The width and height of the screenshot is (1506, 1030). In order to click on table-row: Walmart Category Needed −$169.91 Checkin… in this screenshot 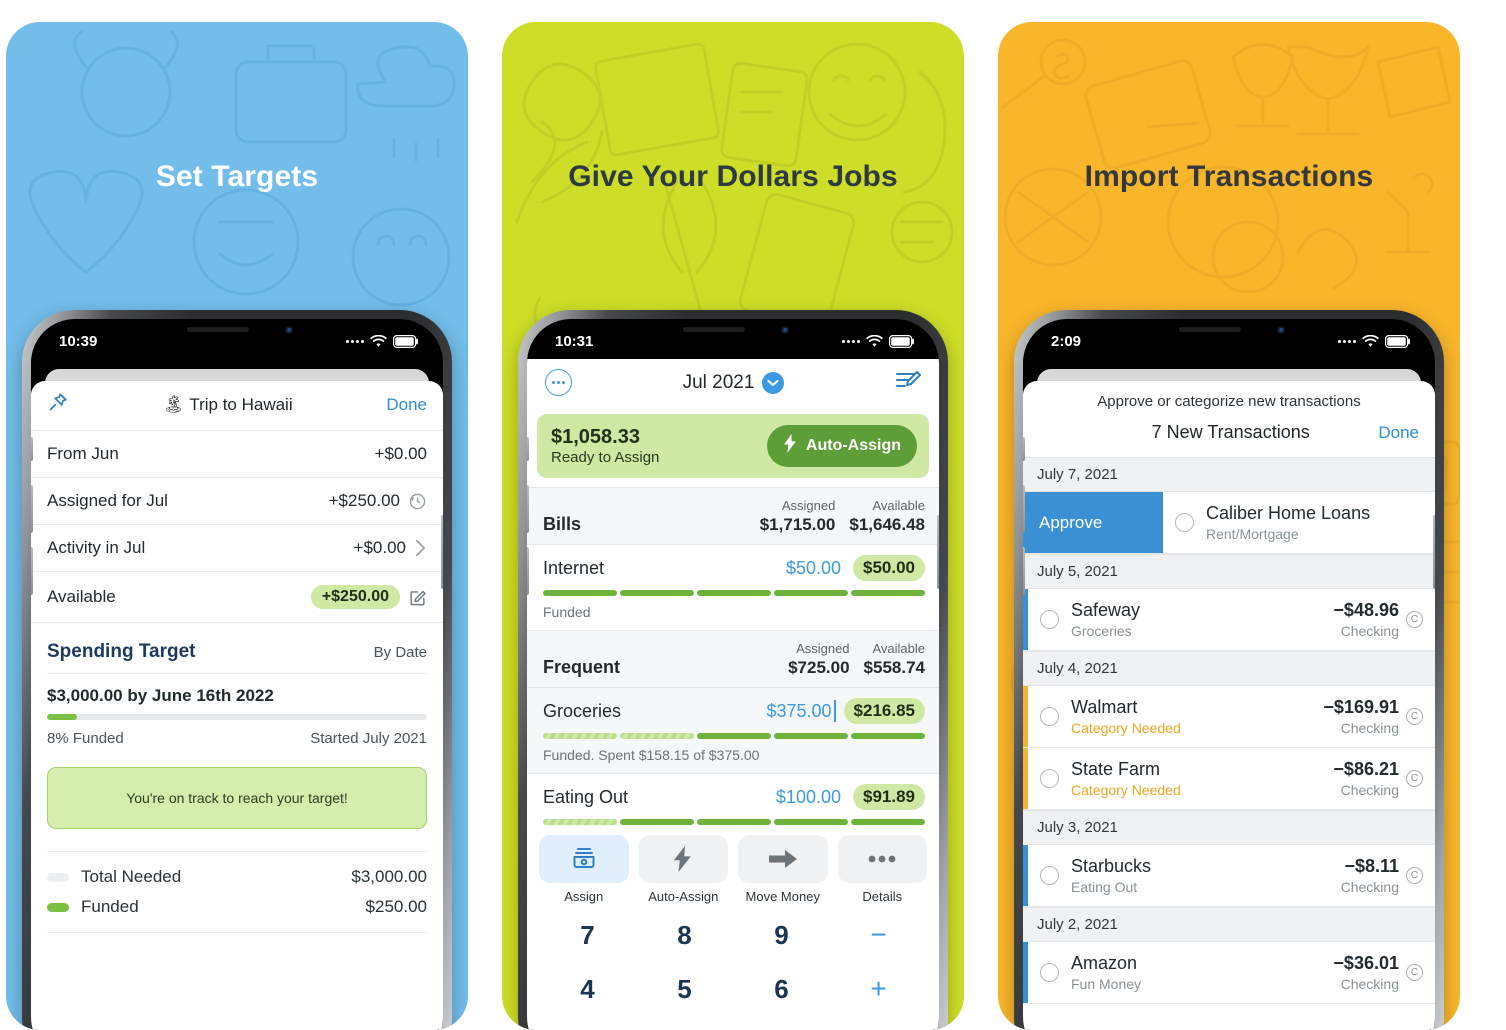, I will do `click(1229, 717)`.